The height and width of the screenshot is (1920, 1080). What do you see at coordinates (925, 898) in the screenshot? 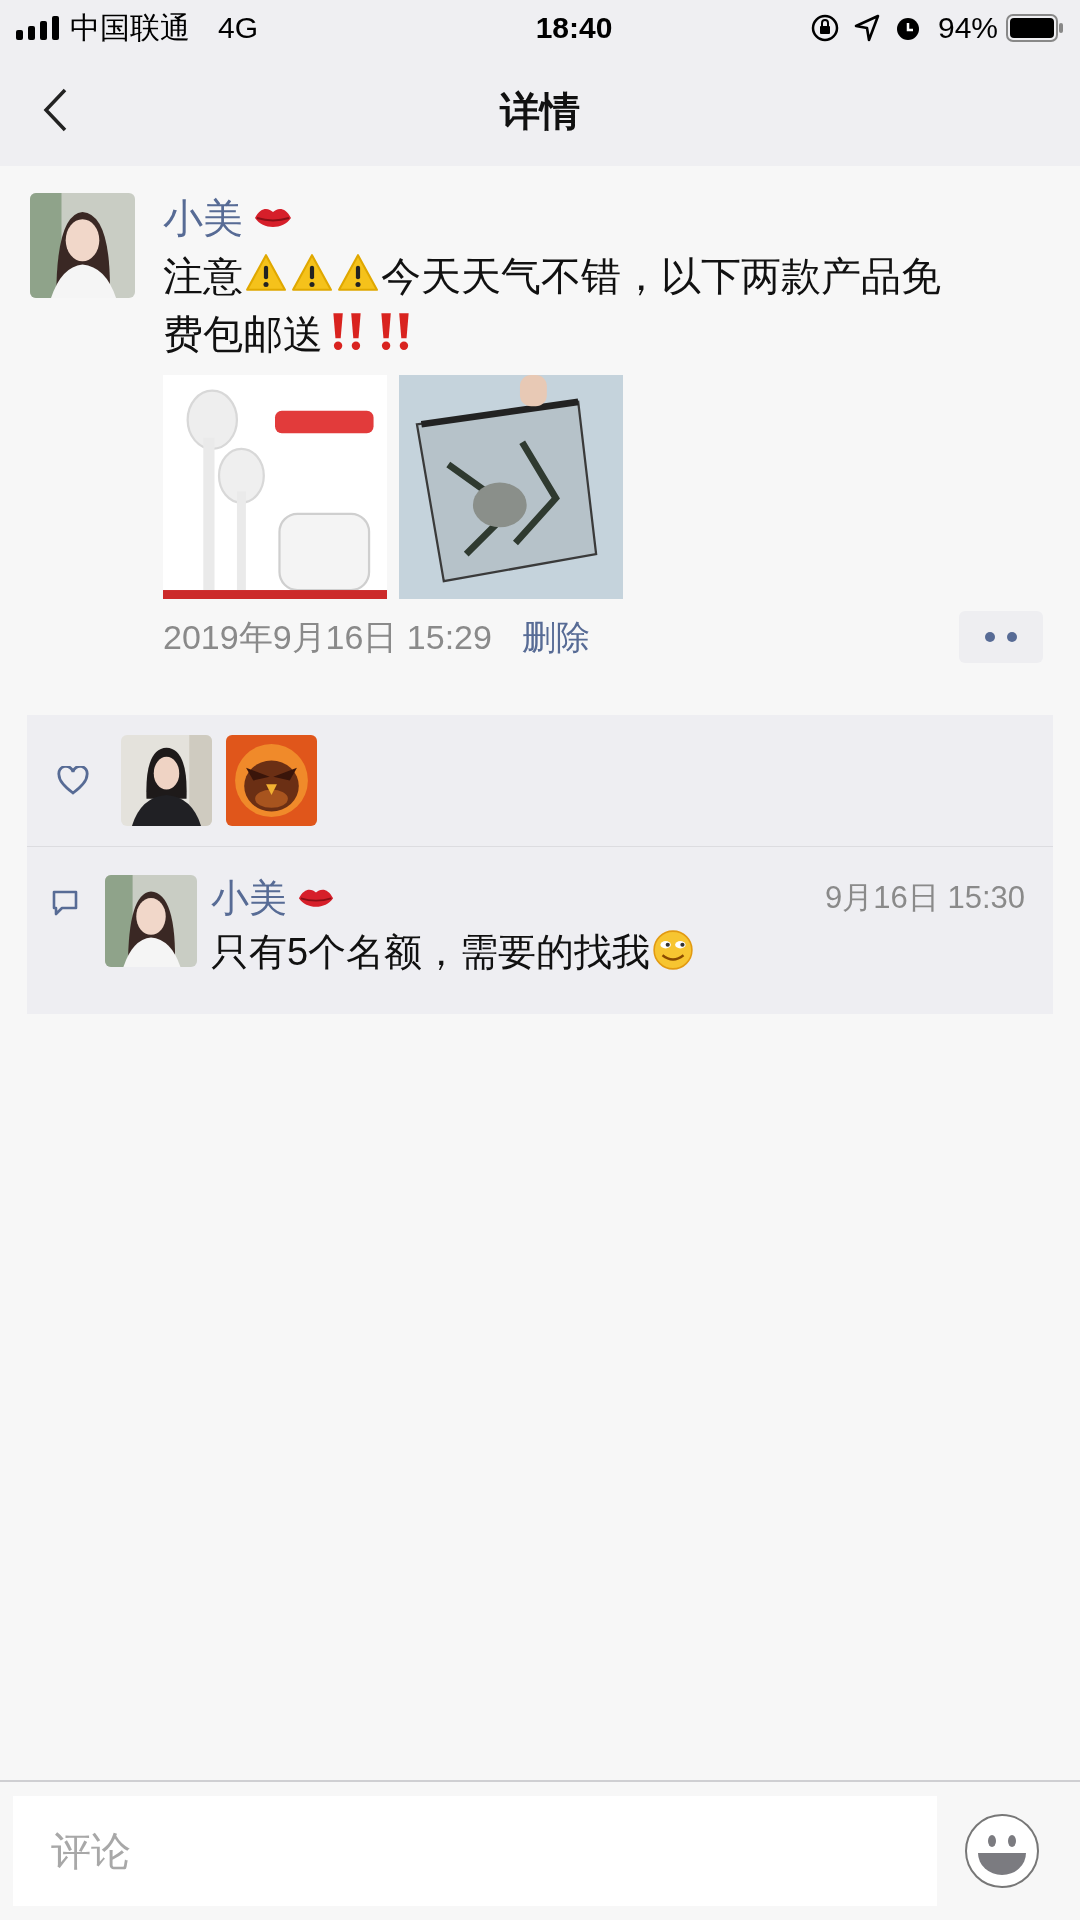
I see `comment-time: 9月16日 15:30` at bounding box center [925, 898].